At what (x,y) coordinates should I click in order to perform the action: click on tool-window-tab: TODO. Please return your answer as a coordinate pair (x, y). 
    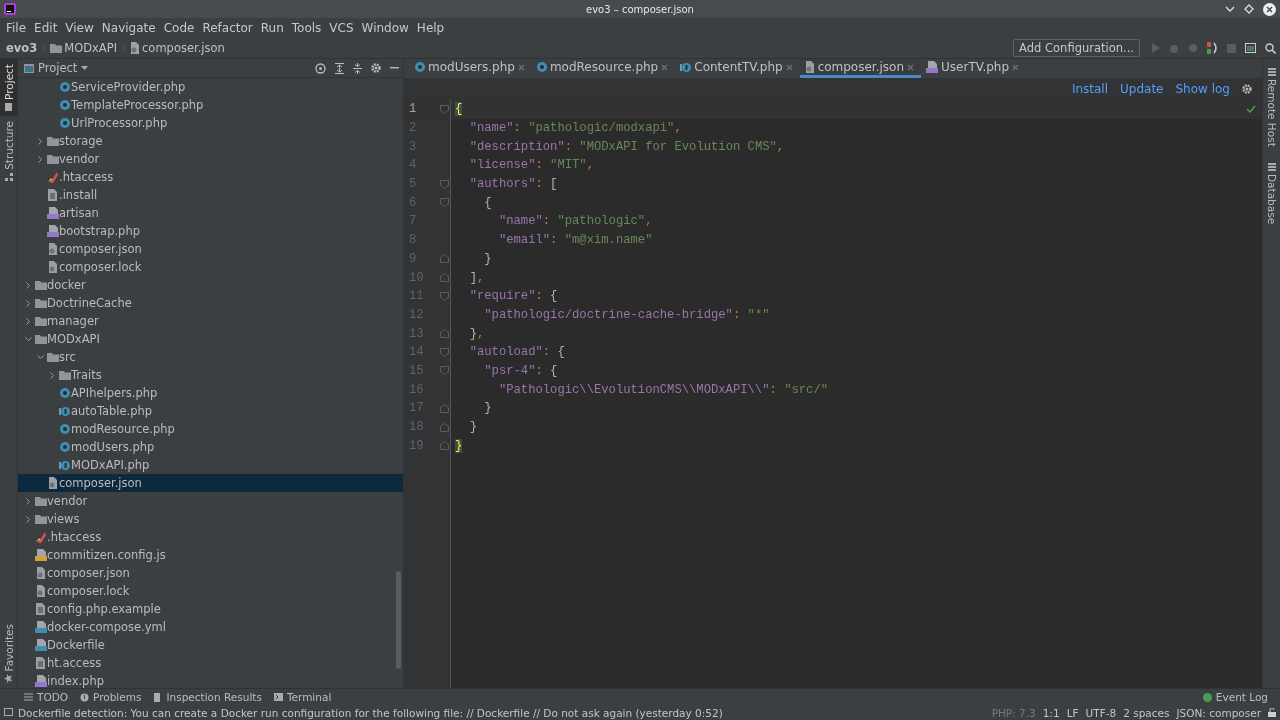
    Looking at the image, I should click on (46, 697).